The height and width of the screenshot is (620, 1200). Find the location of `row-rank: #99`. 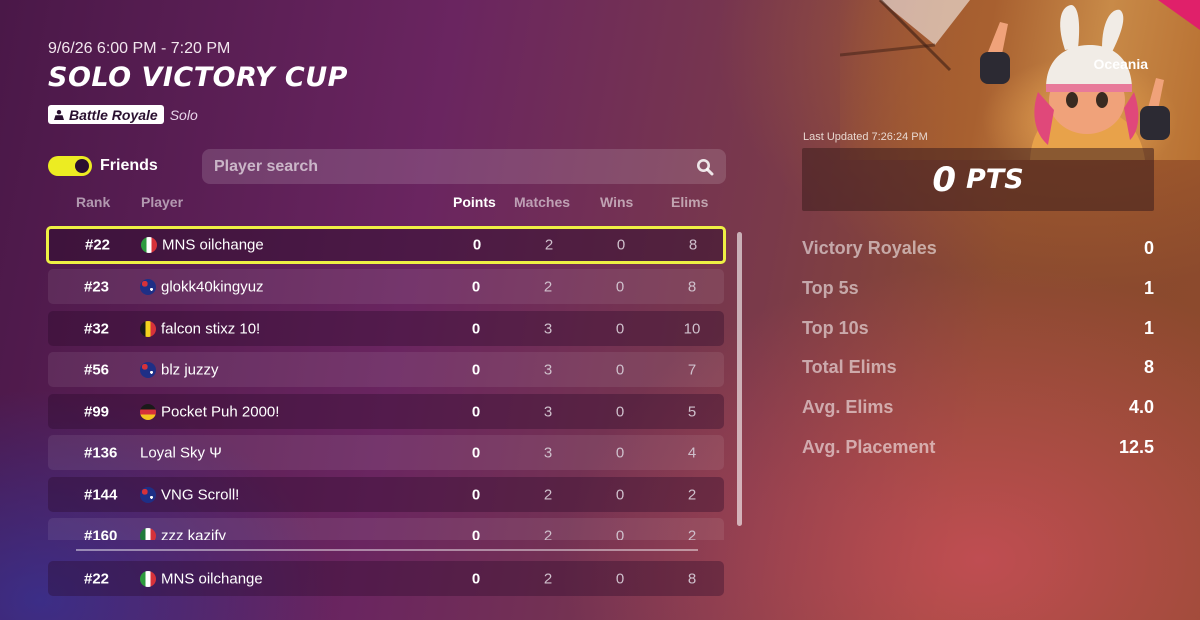

row-rank: #99 is located at coordinates (97, 411).